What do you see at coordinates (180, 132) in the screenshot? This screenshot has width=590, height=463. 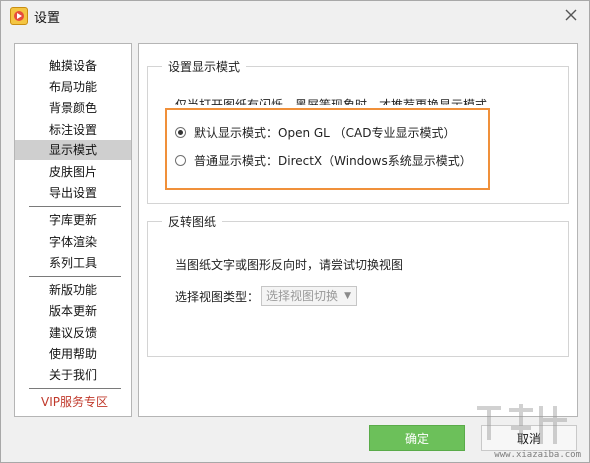 I see `radio-opengl-indicator` at bounding box center [180, 132].